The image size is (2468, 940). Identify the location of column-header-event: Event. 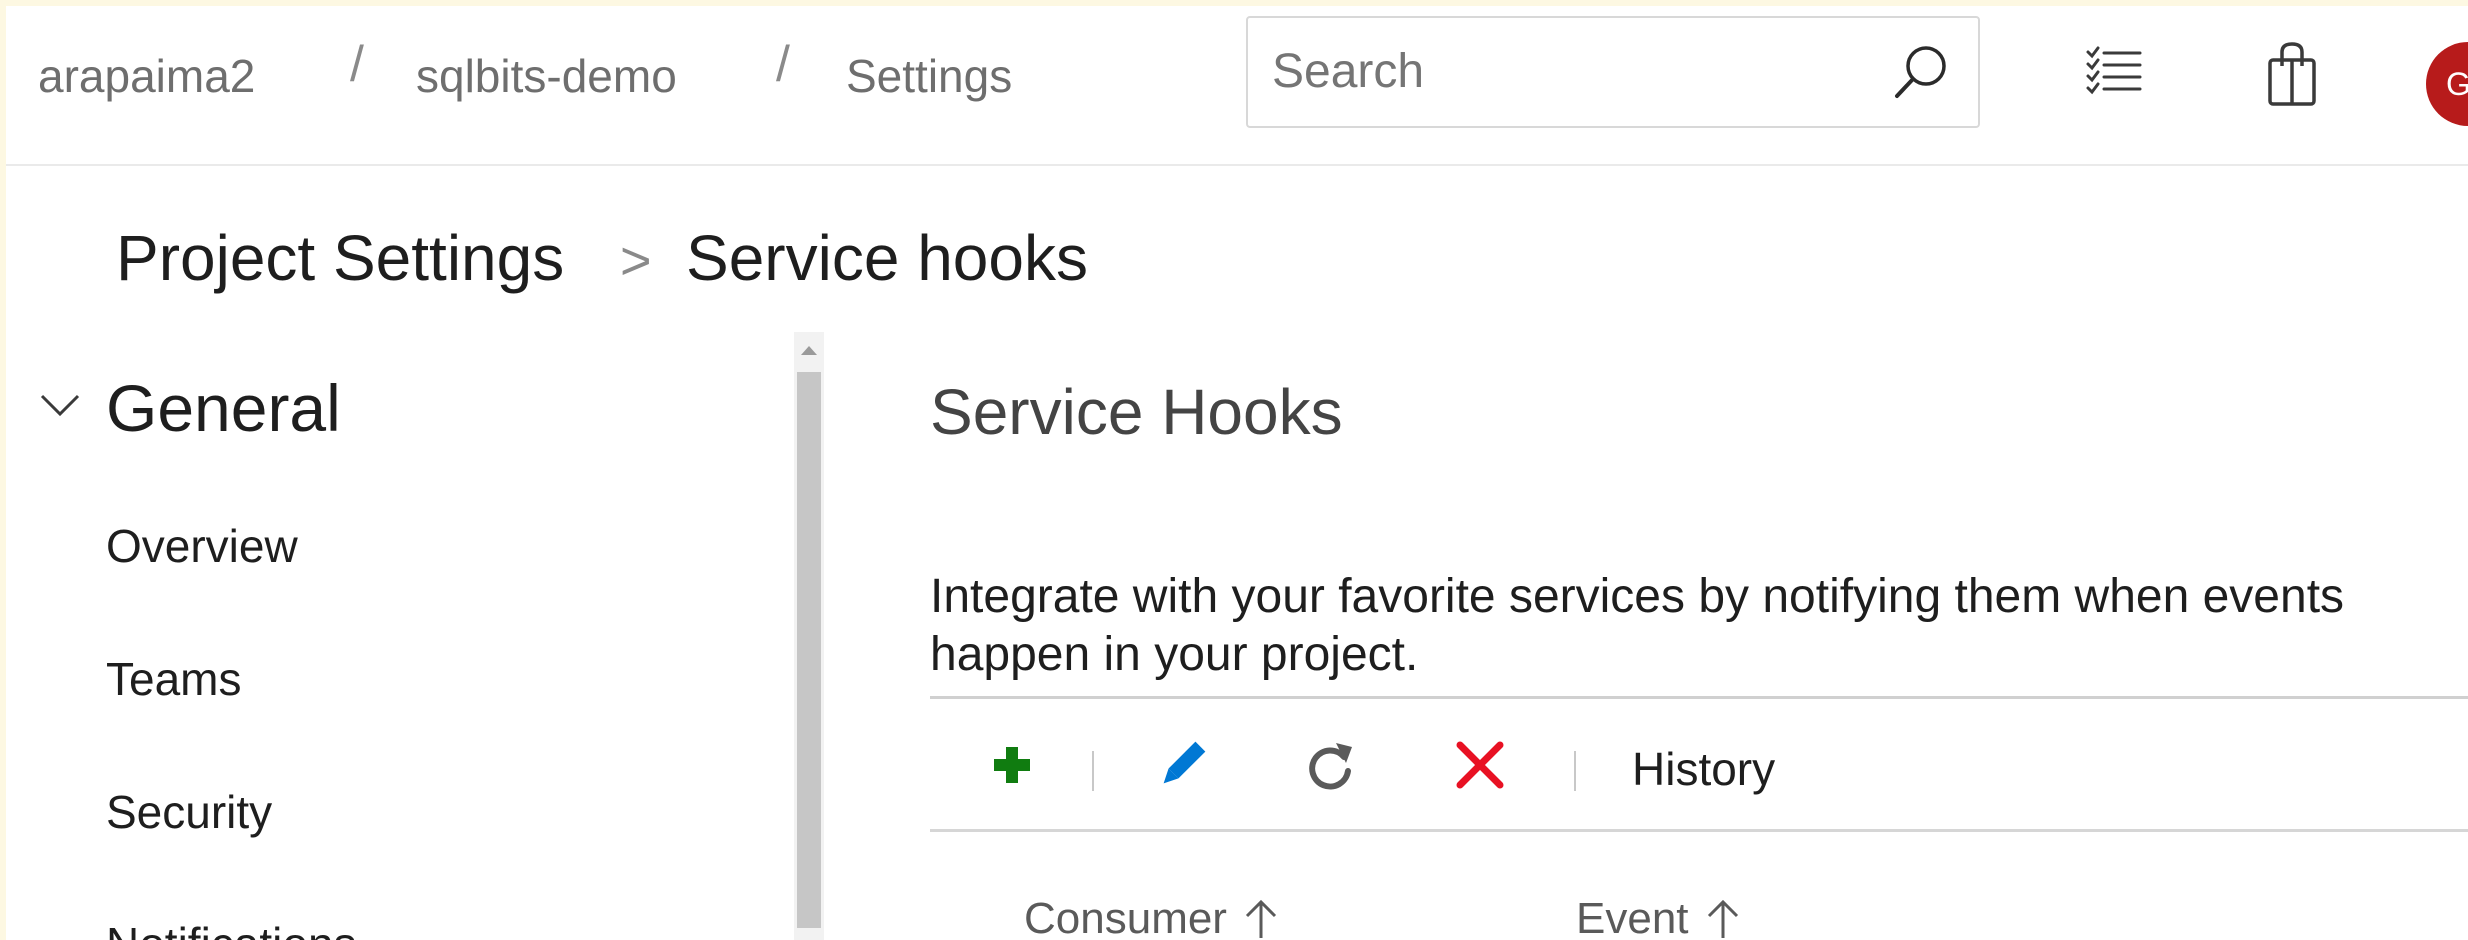
(1659, 916).